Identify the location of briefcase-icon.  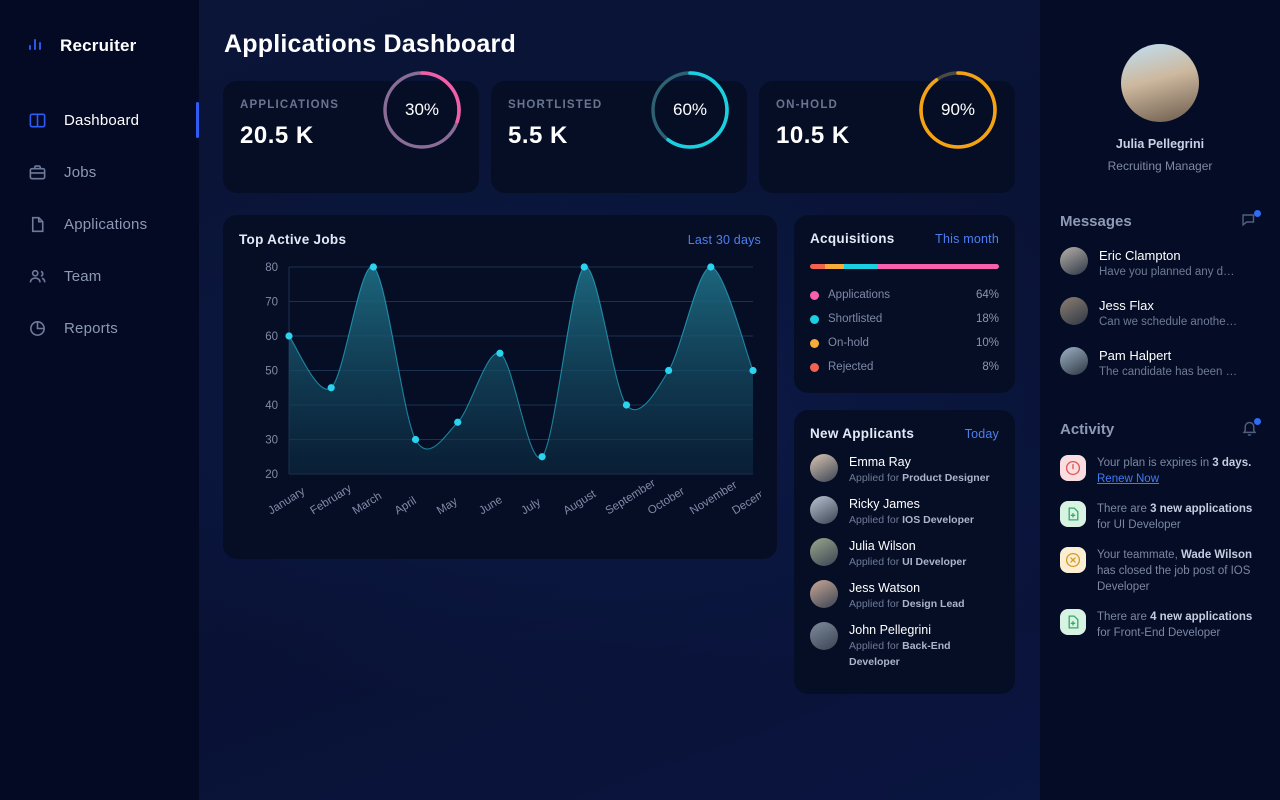
(37, 172).